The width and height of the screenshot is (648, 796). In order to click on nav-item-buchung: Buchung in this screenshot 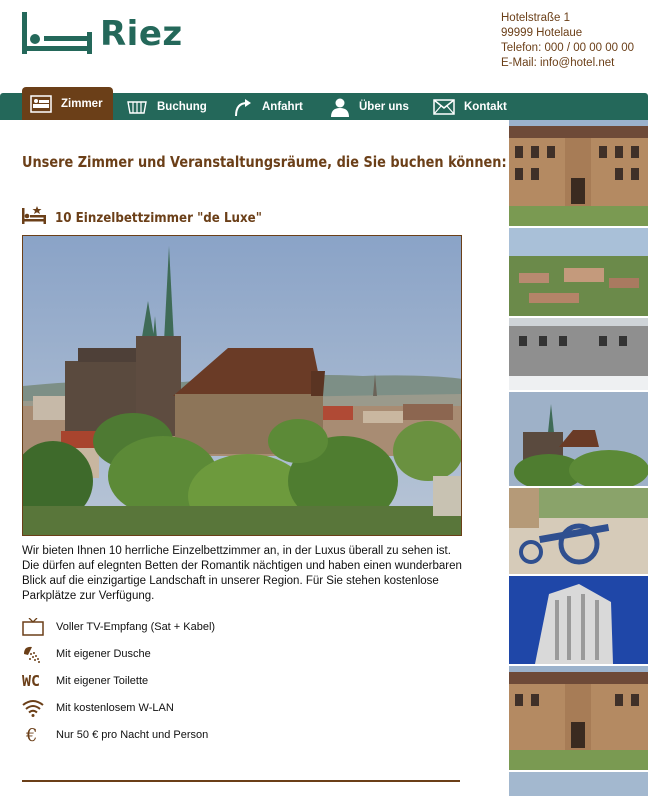, I will do `click(166, 106)`.